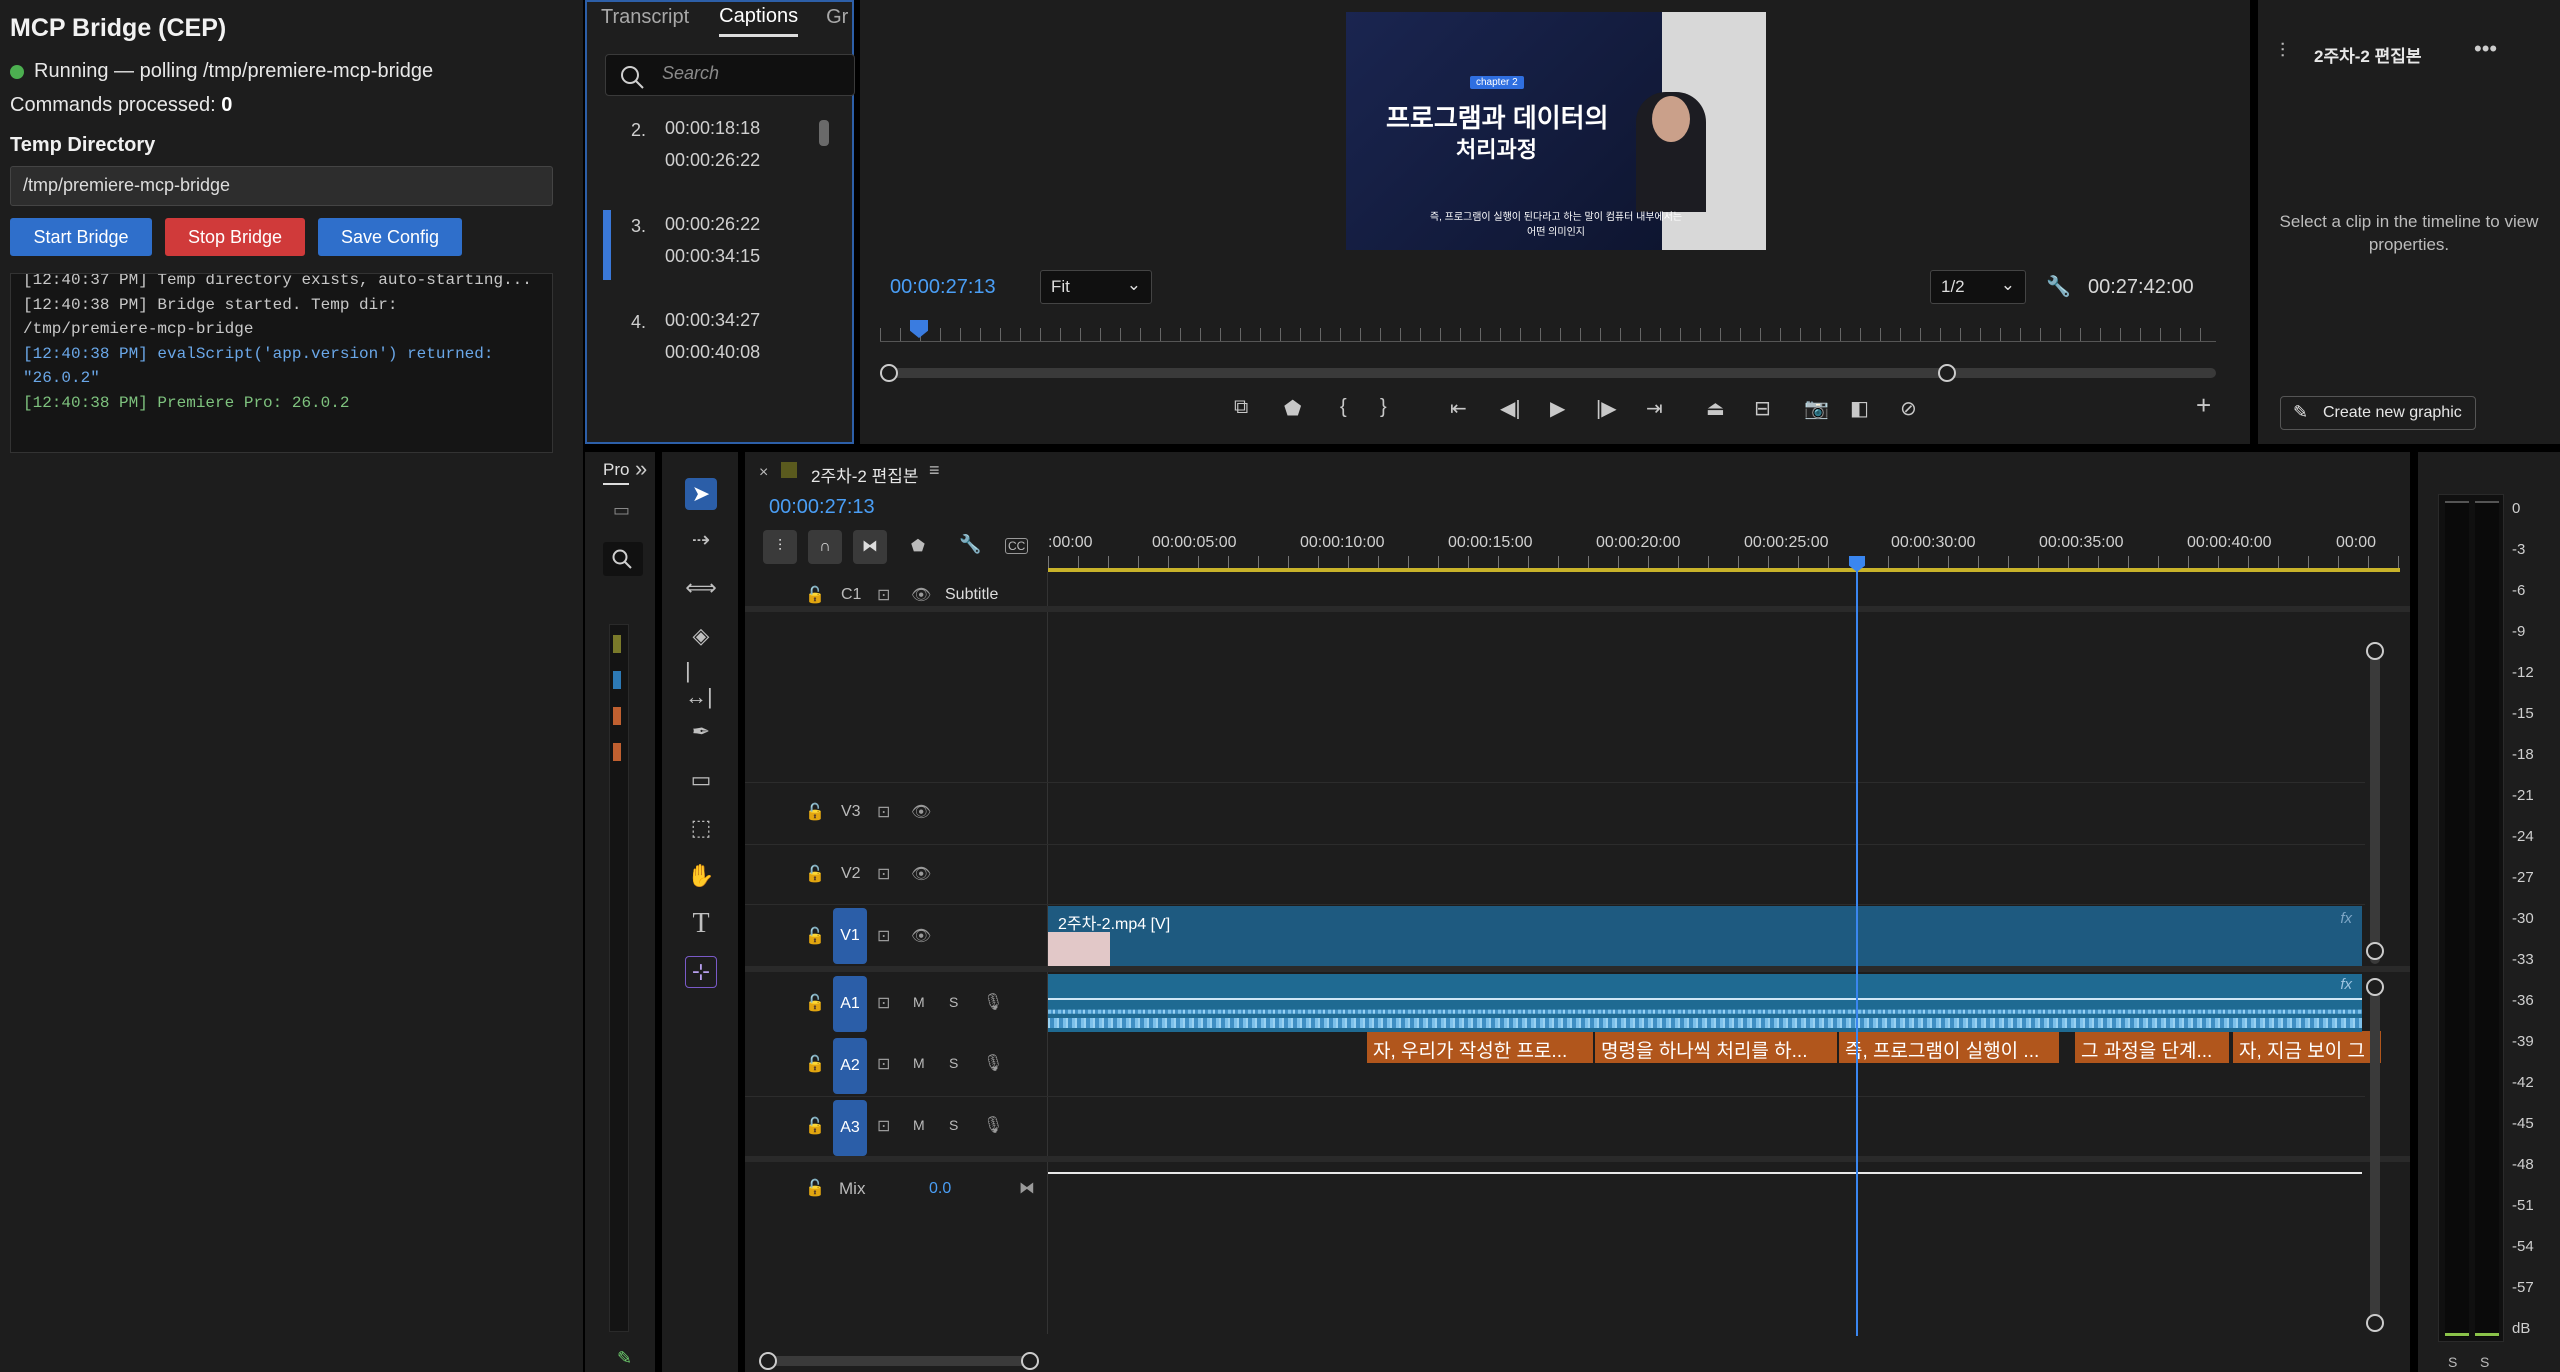 The height and width of the screenshot is (1372, 2560). Describe the element at coordinates (780, 547) in the screenshot. I see `nest-toggle-icon: ⫶` at that location.